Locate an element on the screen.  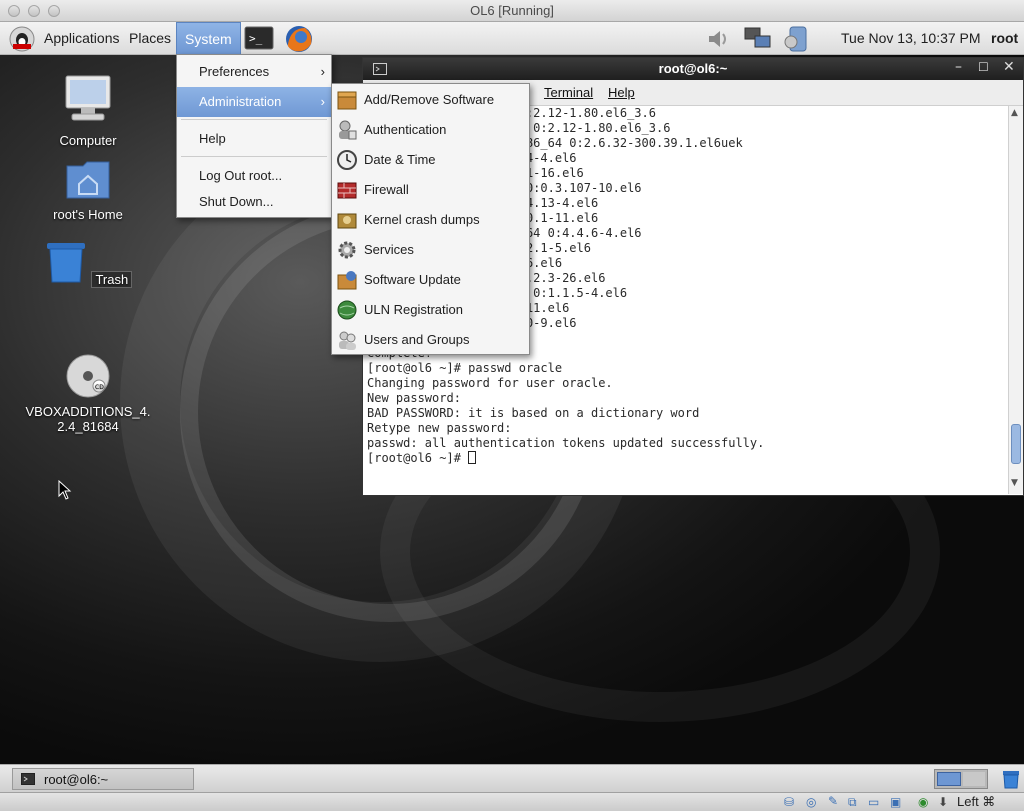
menu-item-label: Authentication is located at coordinates (405, 129).